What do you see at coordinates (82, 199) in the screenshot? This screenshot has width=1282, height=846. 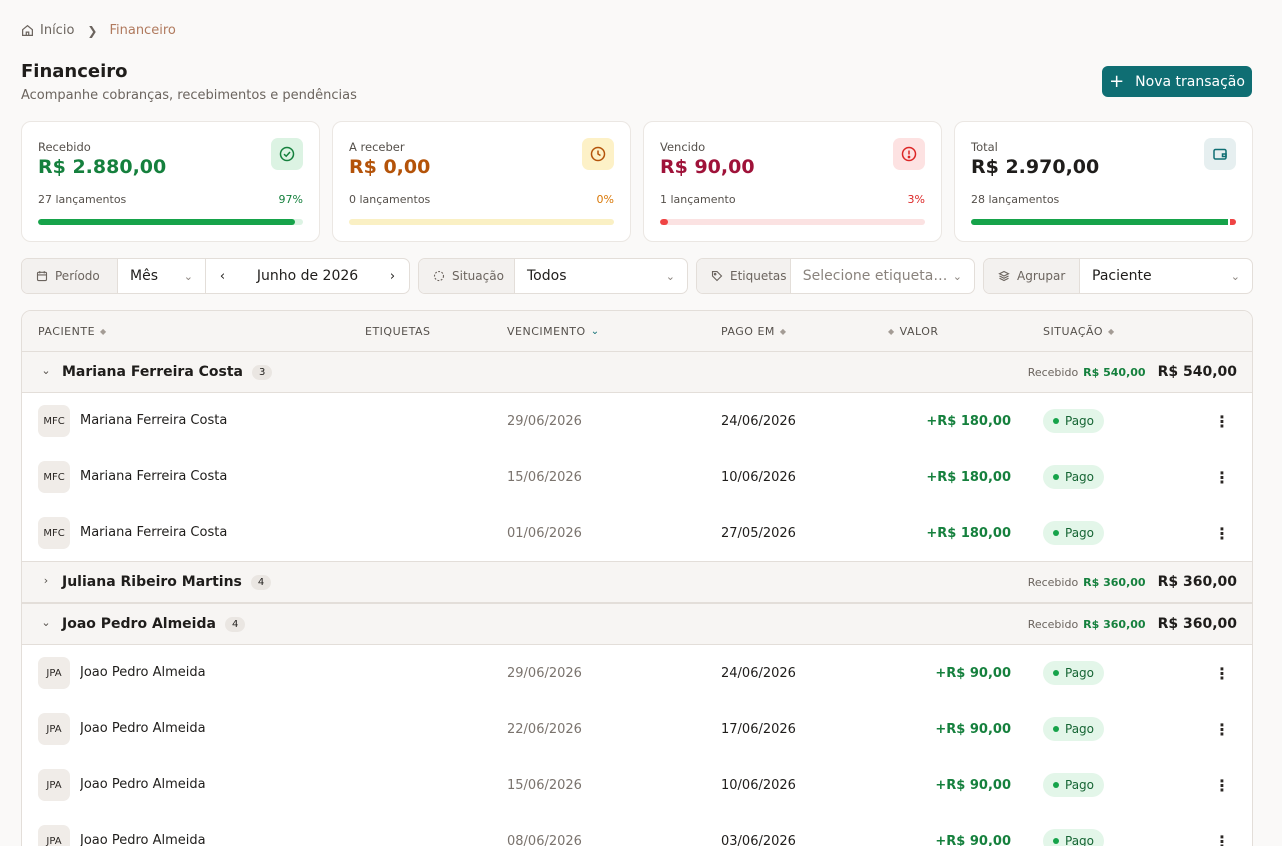 I see `card-count: 27 lançamentos` at bounding box center [82, 199].